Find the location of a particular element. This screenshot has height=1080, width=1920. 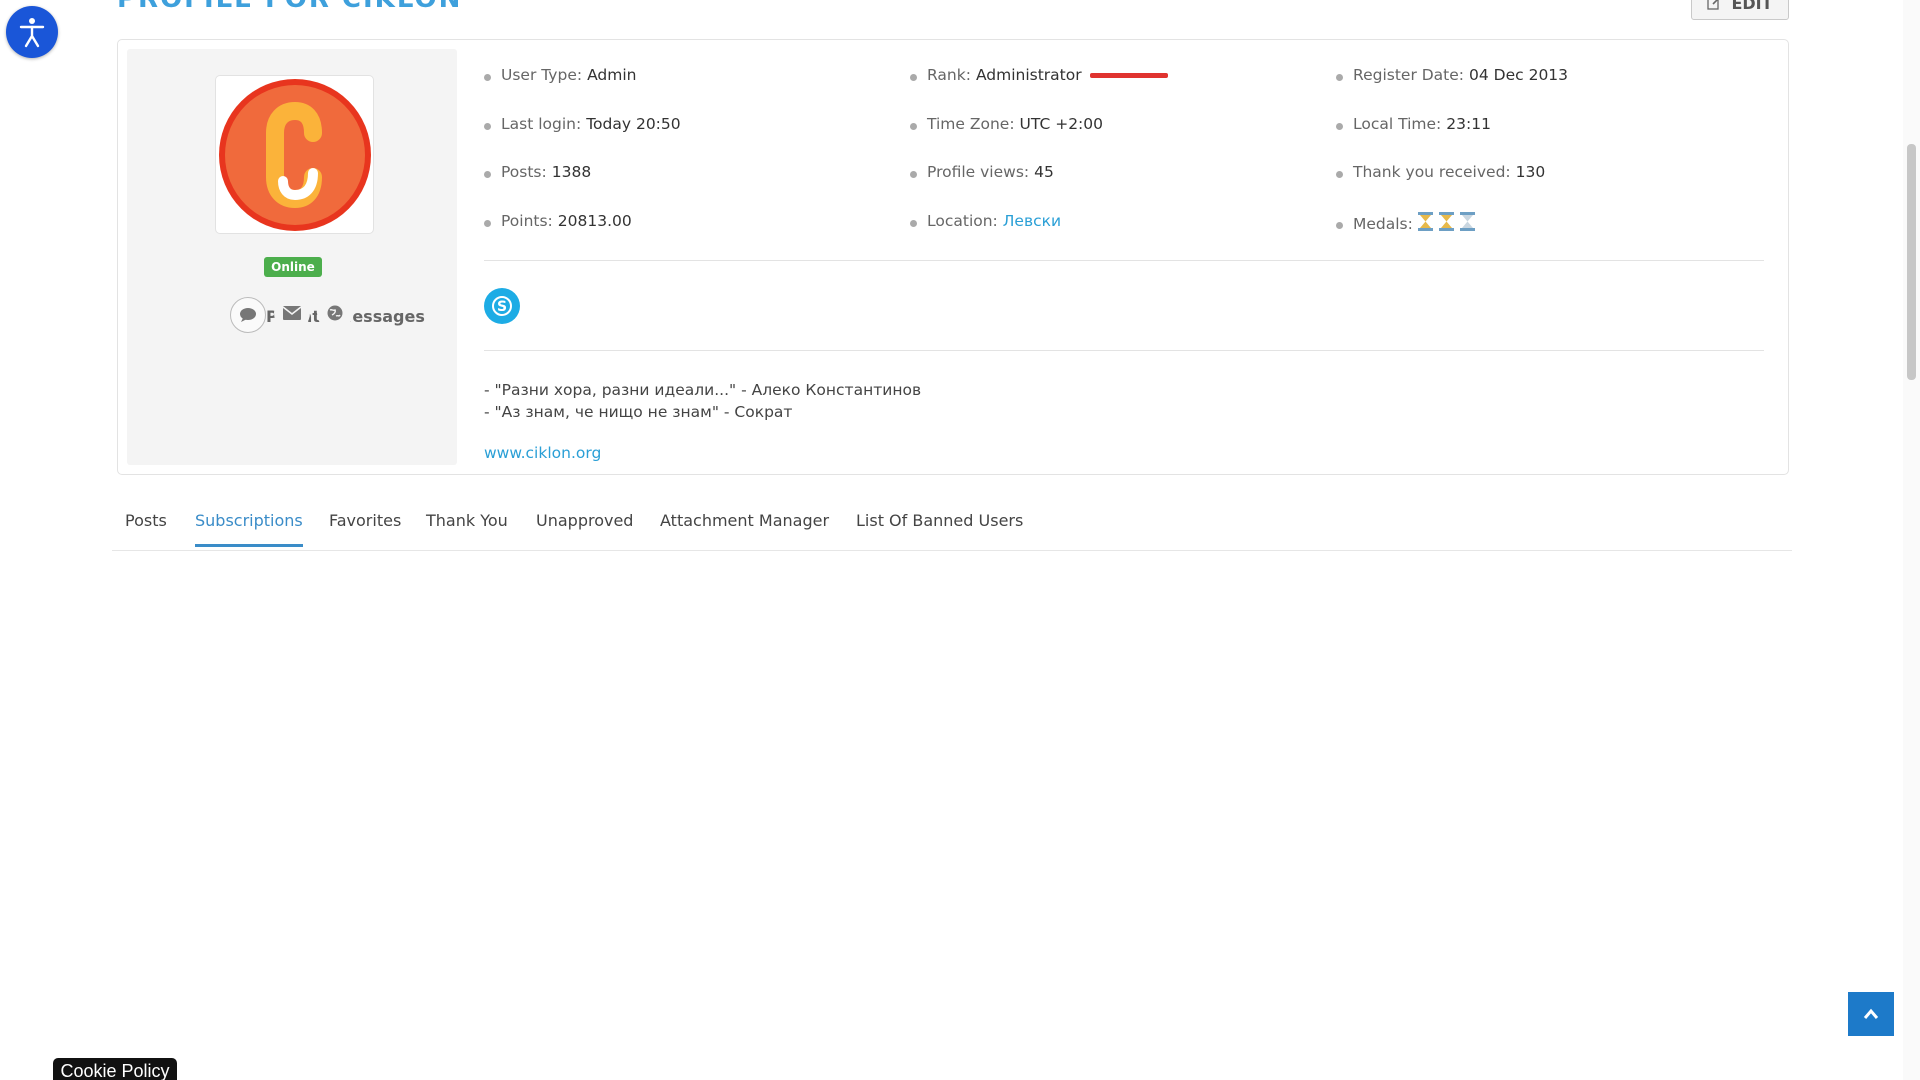

info-value: 1388 is located at coordinates (571, 172).